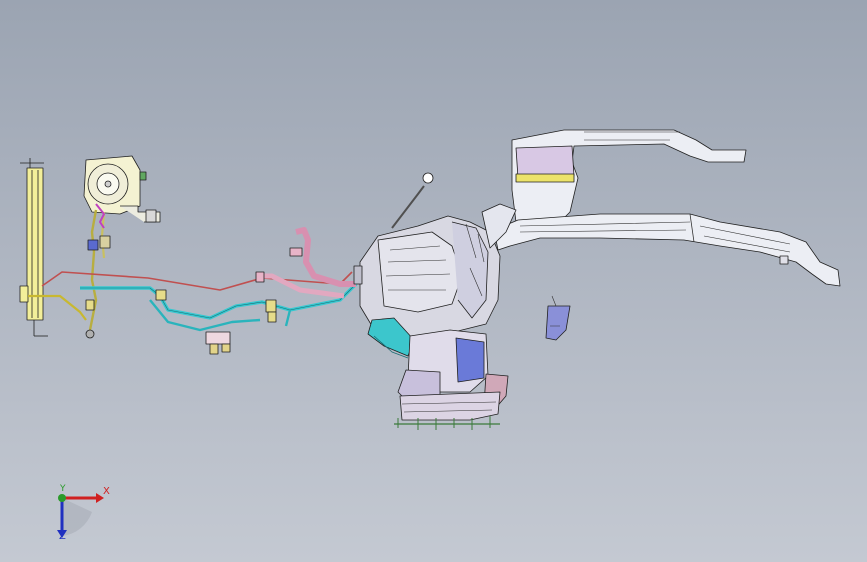 This screenshot has width=867, height=562. I want to click on lower-housing, so click(451, 379).